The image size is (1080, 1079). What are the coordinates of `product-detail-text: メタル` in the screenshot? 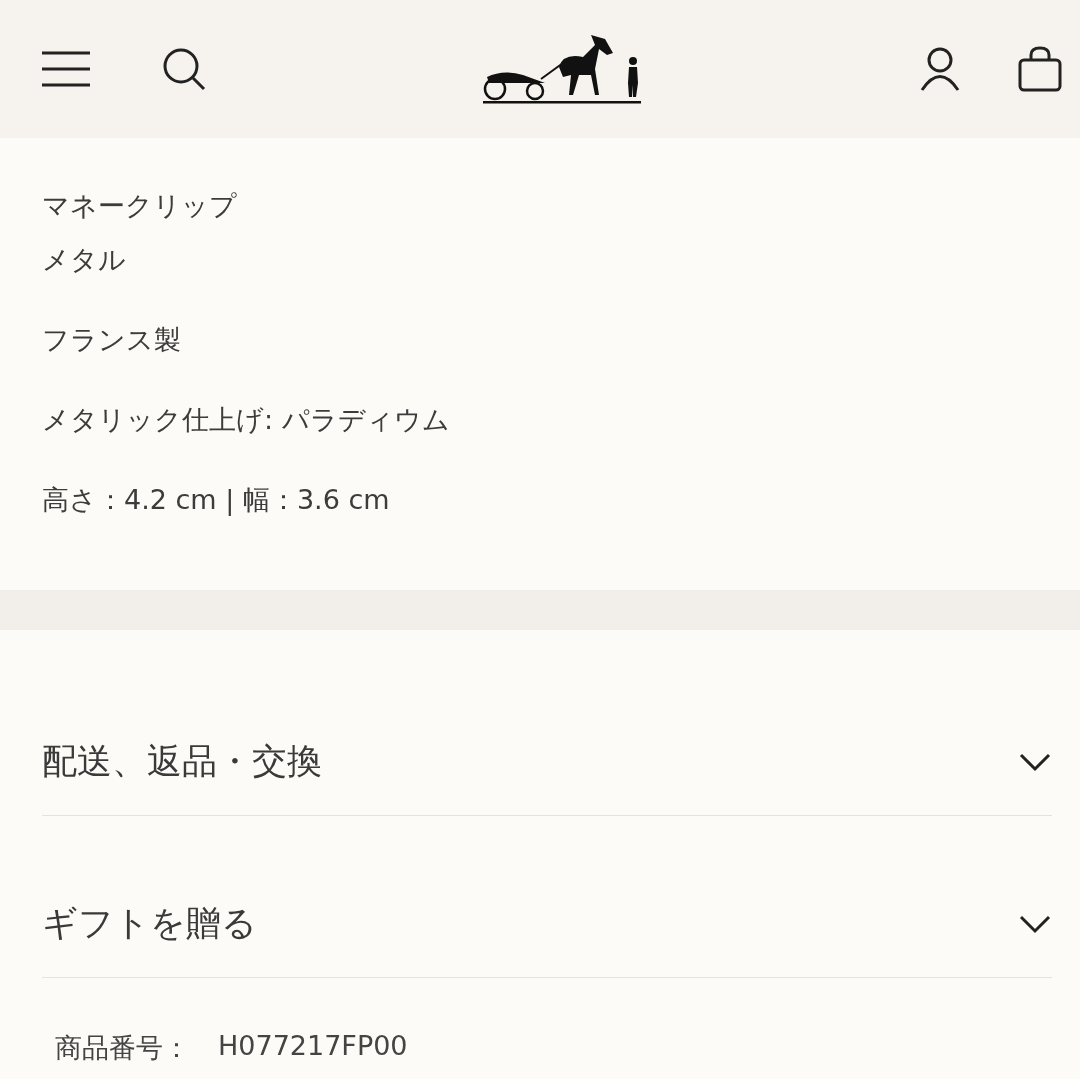 It's located at (84, 260).